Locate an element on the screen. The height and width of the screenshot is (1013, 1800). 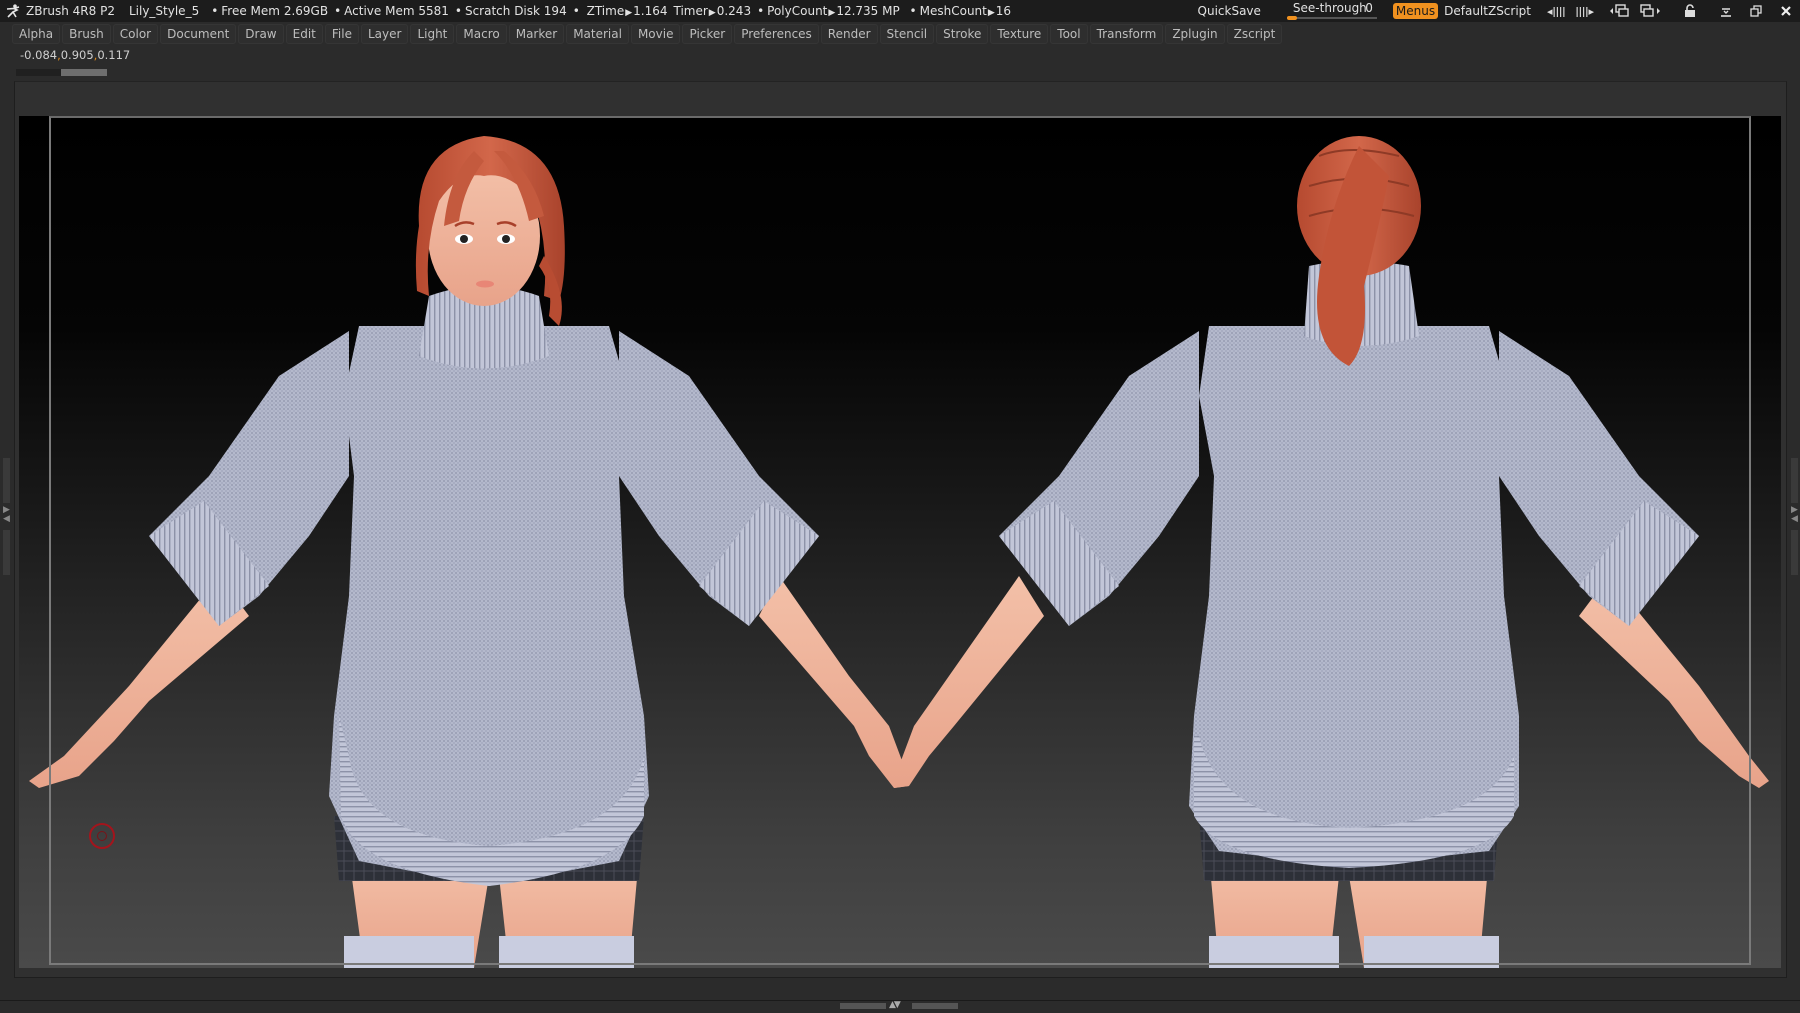
active-mem-stat: • Active Mem 5581 is located at coordinates (391, 11).